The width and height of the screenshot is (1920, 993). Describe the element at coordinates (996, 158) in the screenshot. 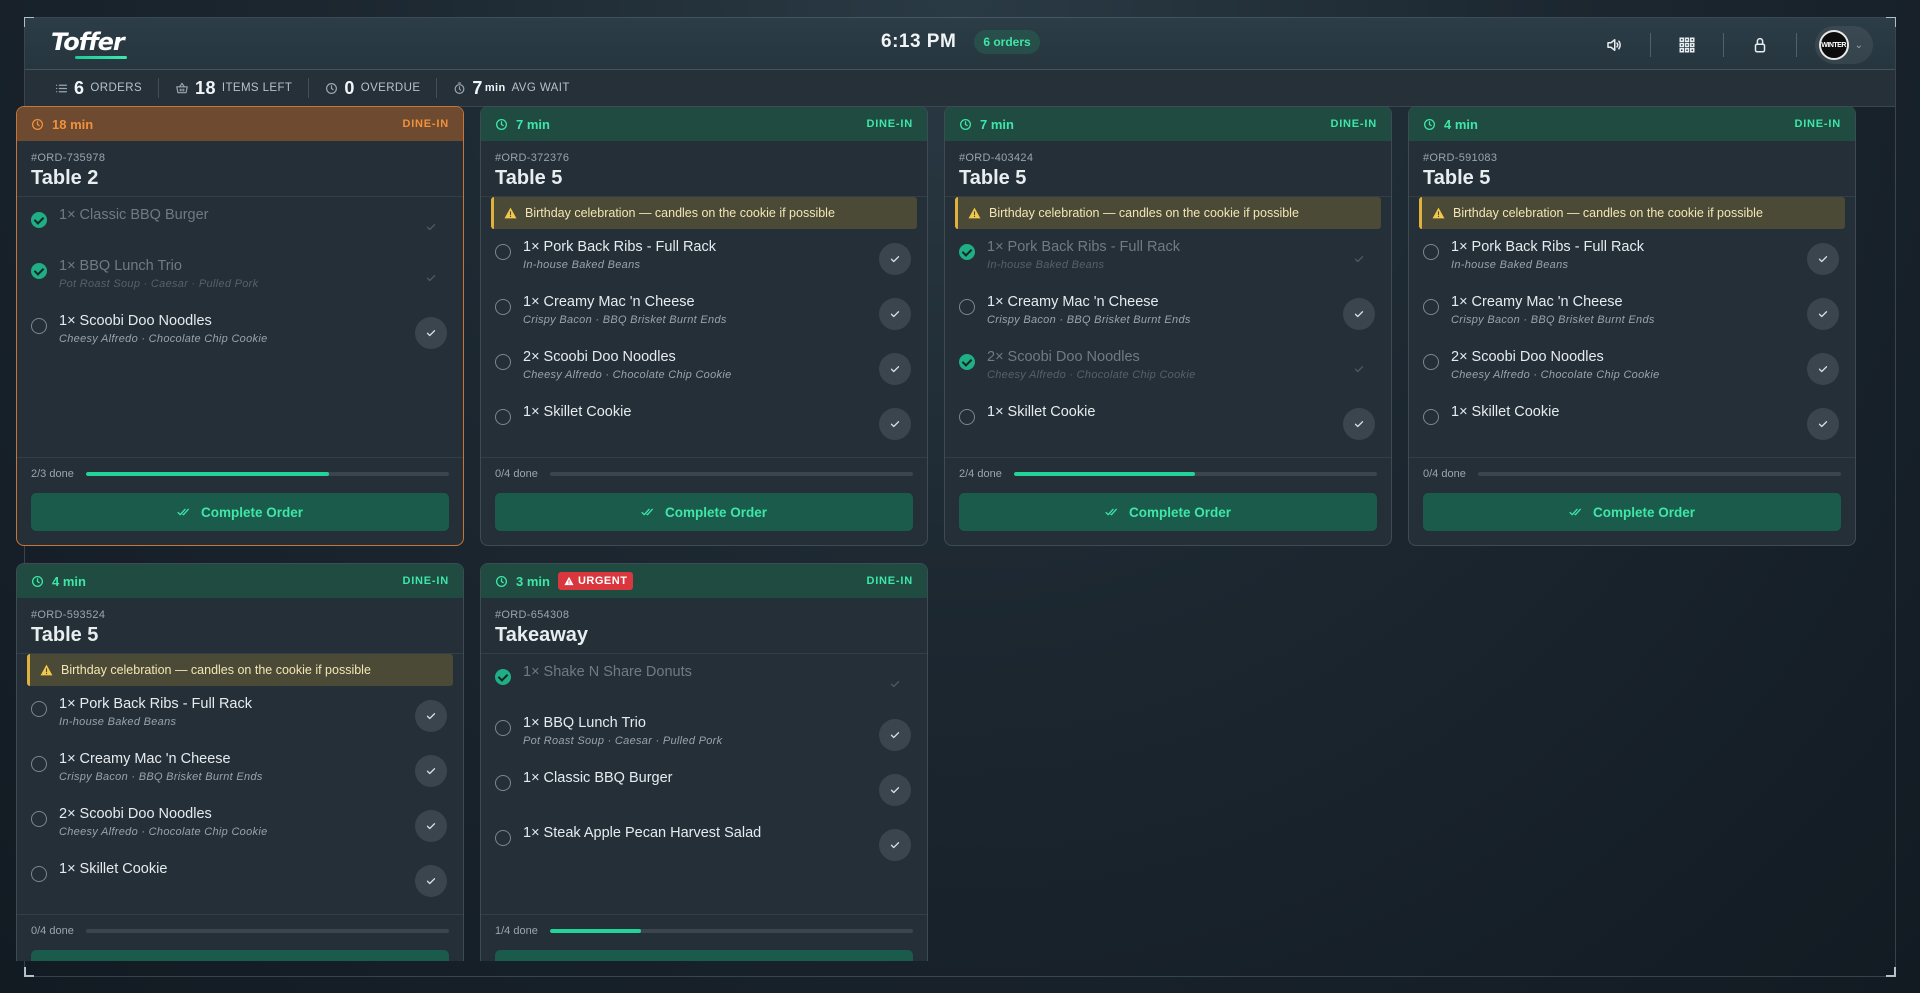

I see `order-id: #ORD-403424` at that location.